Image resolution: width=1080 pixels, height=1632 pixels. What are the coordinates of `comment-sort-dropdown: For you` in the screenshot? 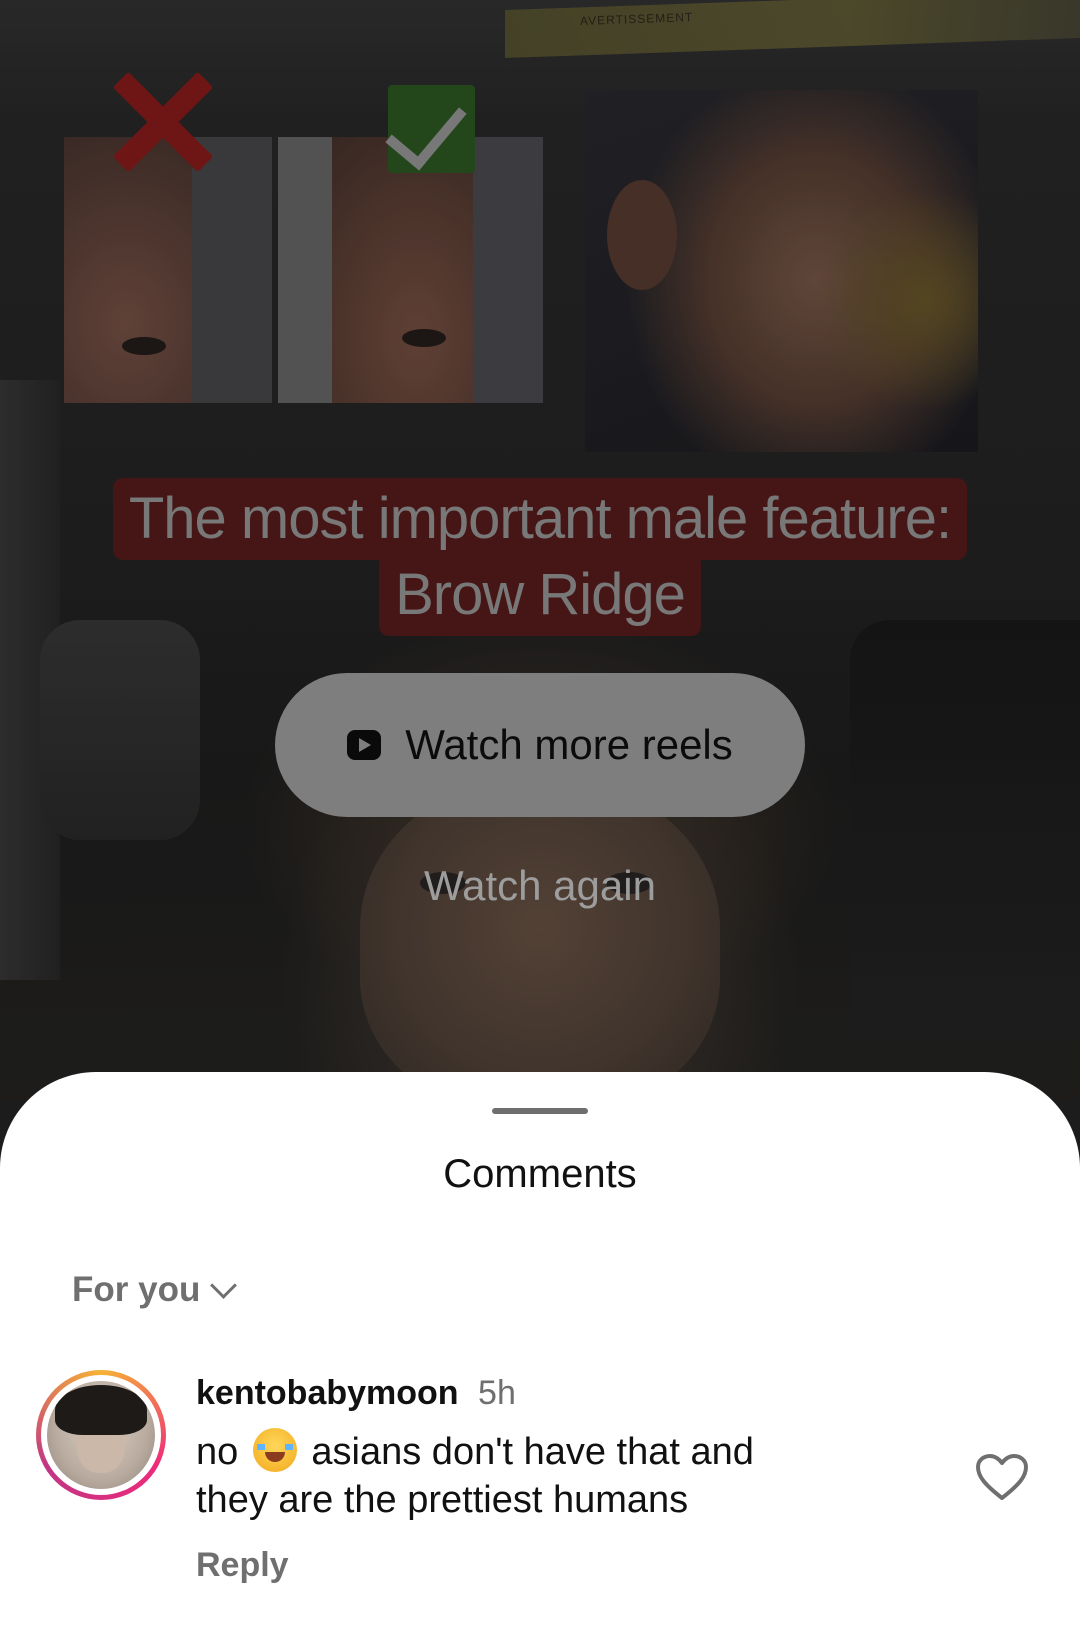 It's located at (155, 1290).